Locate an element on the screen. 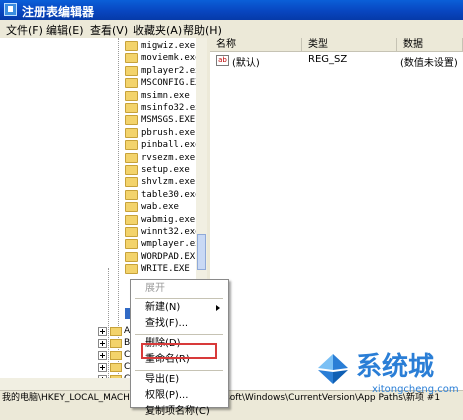  ctx-export: 导出(E) is located at coordinates (178, 380).